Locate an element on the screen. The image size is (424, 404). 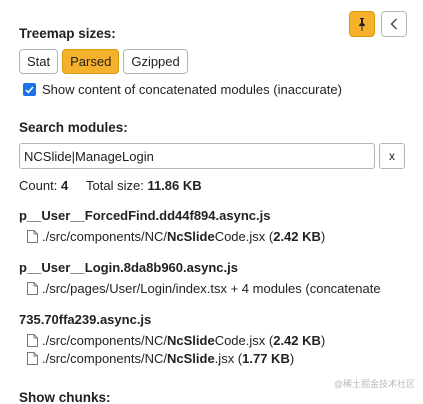
chevron-left-icon is located at coordinates (393, 24).